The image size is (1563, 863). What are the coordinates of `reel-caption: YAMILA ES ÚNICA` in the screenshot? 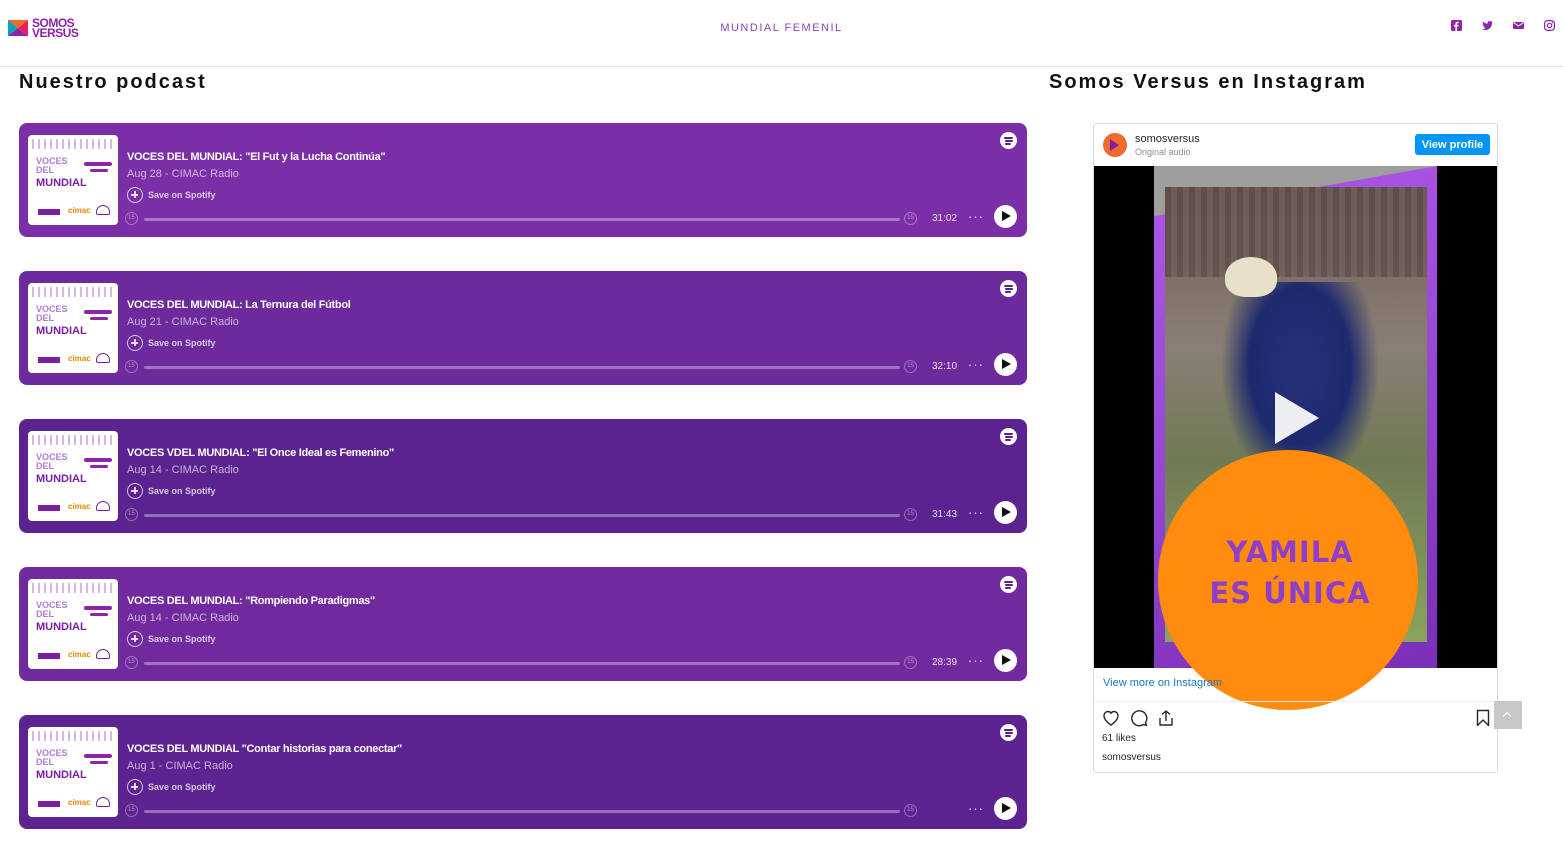 It's located at (1290, 573).